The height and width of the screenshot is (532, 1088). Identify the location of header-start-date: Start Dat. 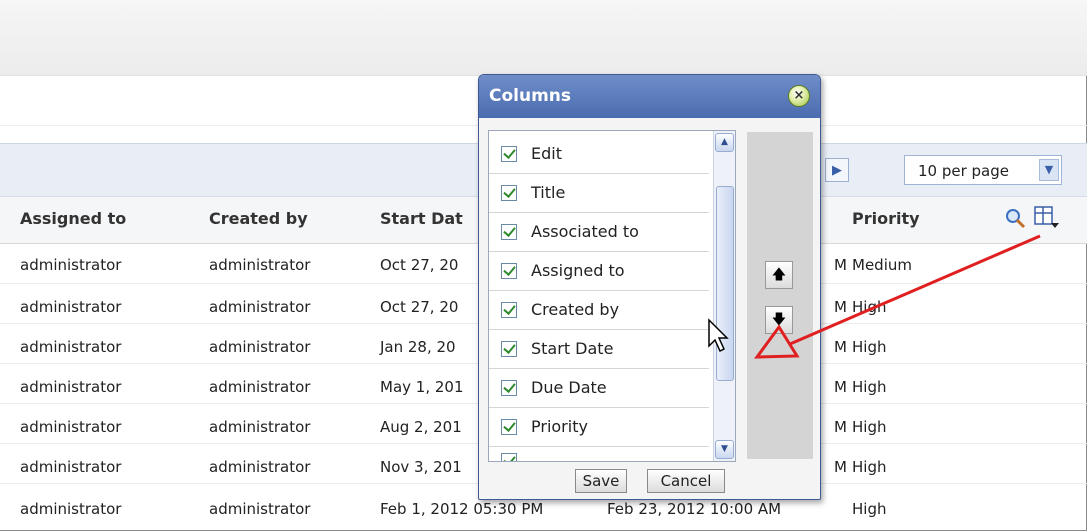
(421, 218).